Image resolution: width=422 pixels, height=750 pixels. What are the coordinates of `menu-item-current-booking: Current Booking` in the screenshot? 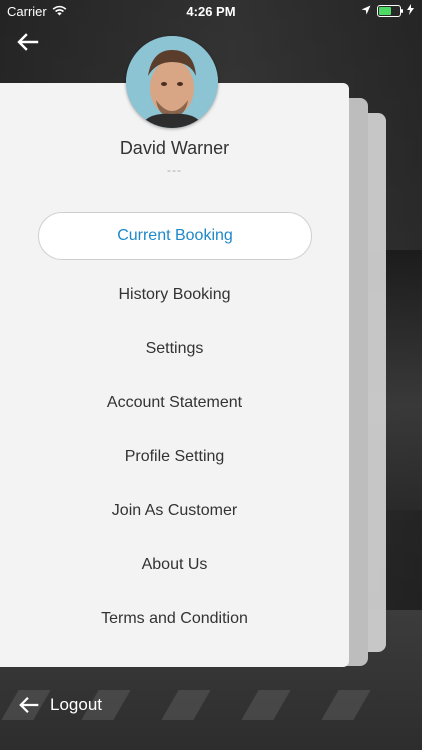 It's located at (175, 236).